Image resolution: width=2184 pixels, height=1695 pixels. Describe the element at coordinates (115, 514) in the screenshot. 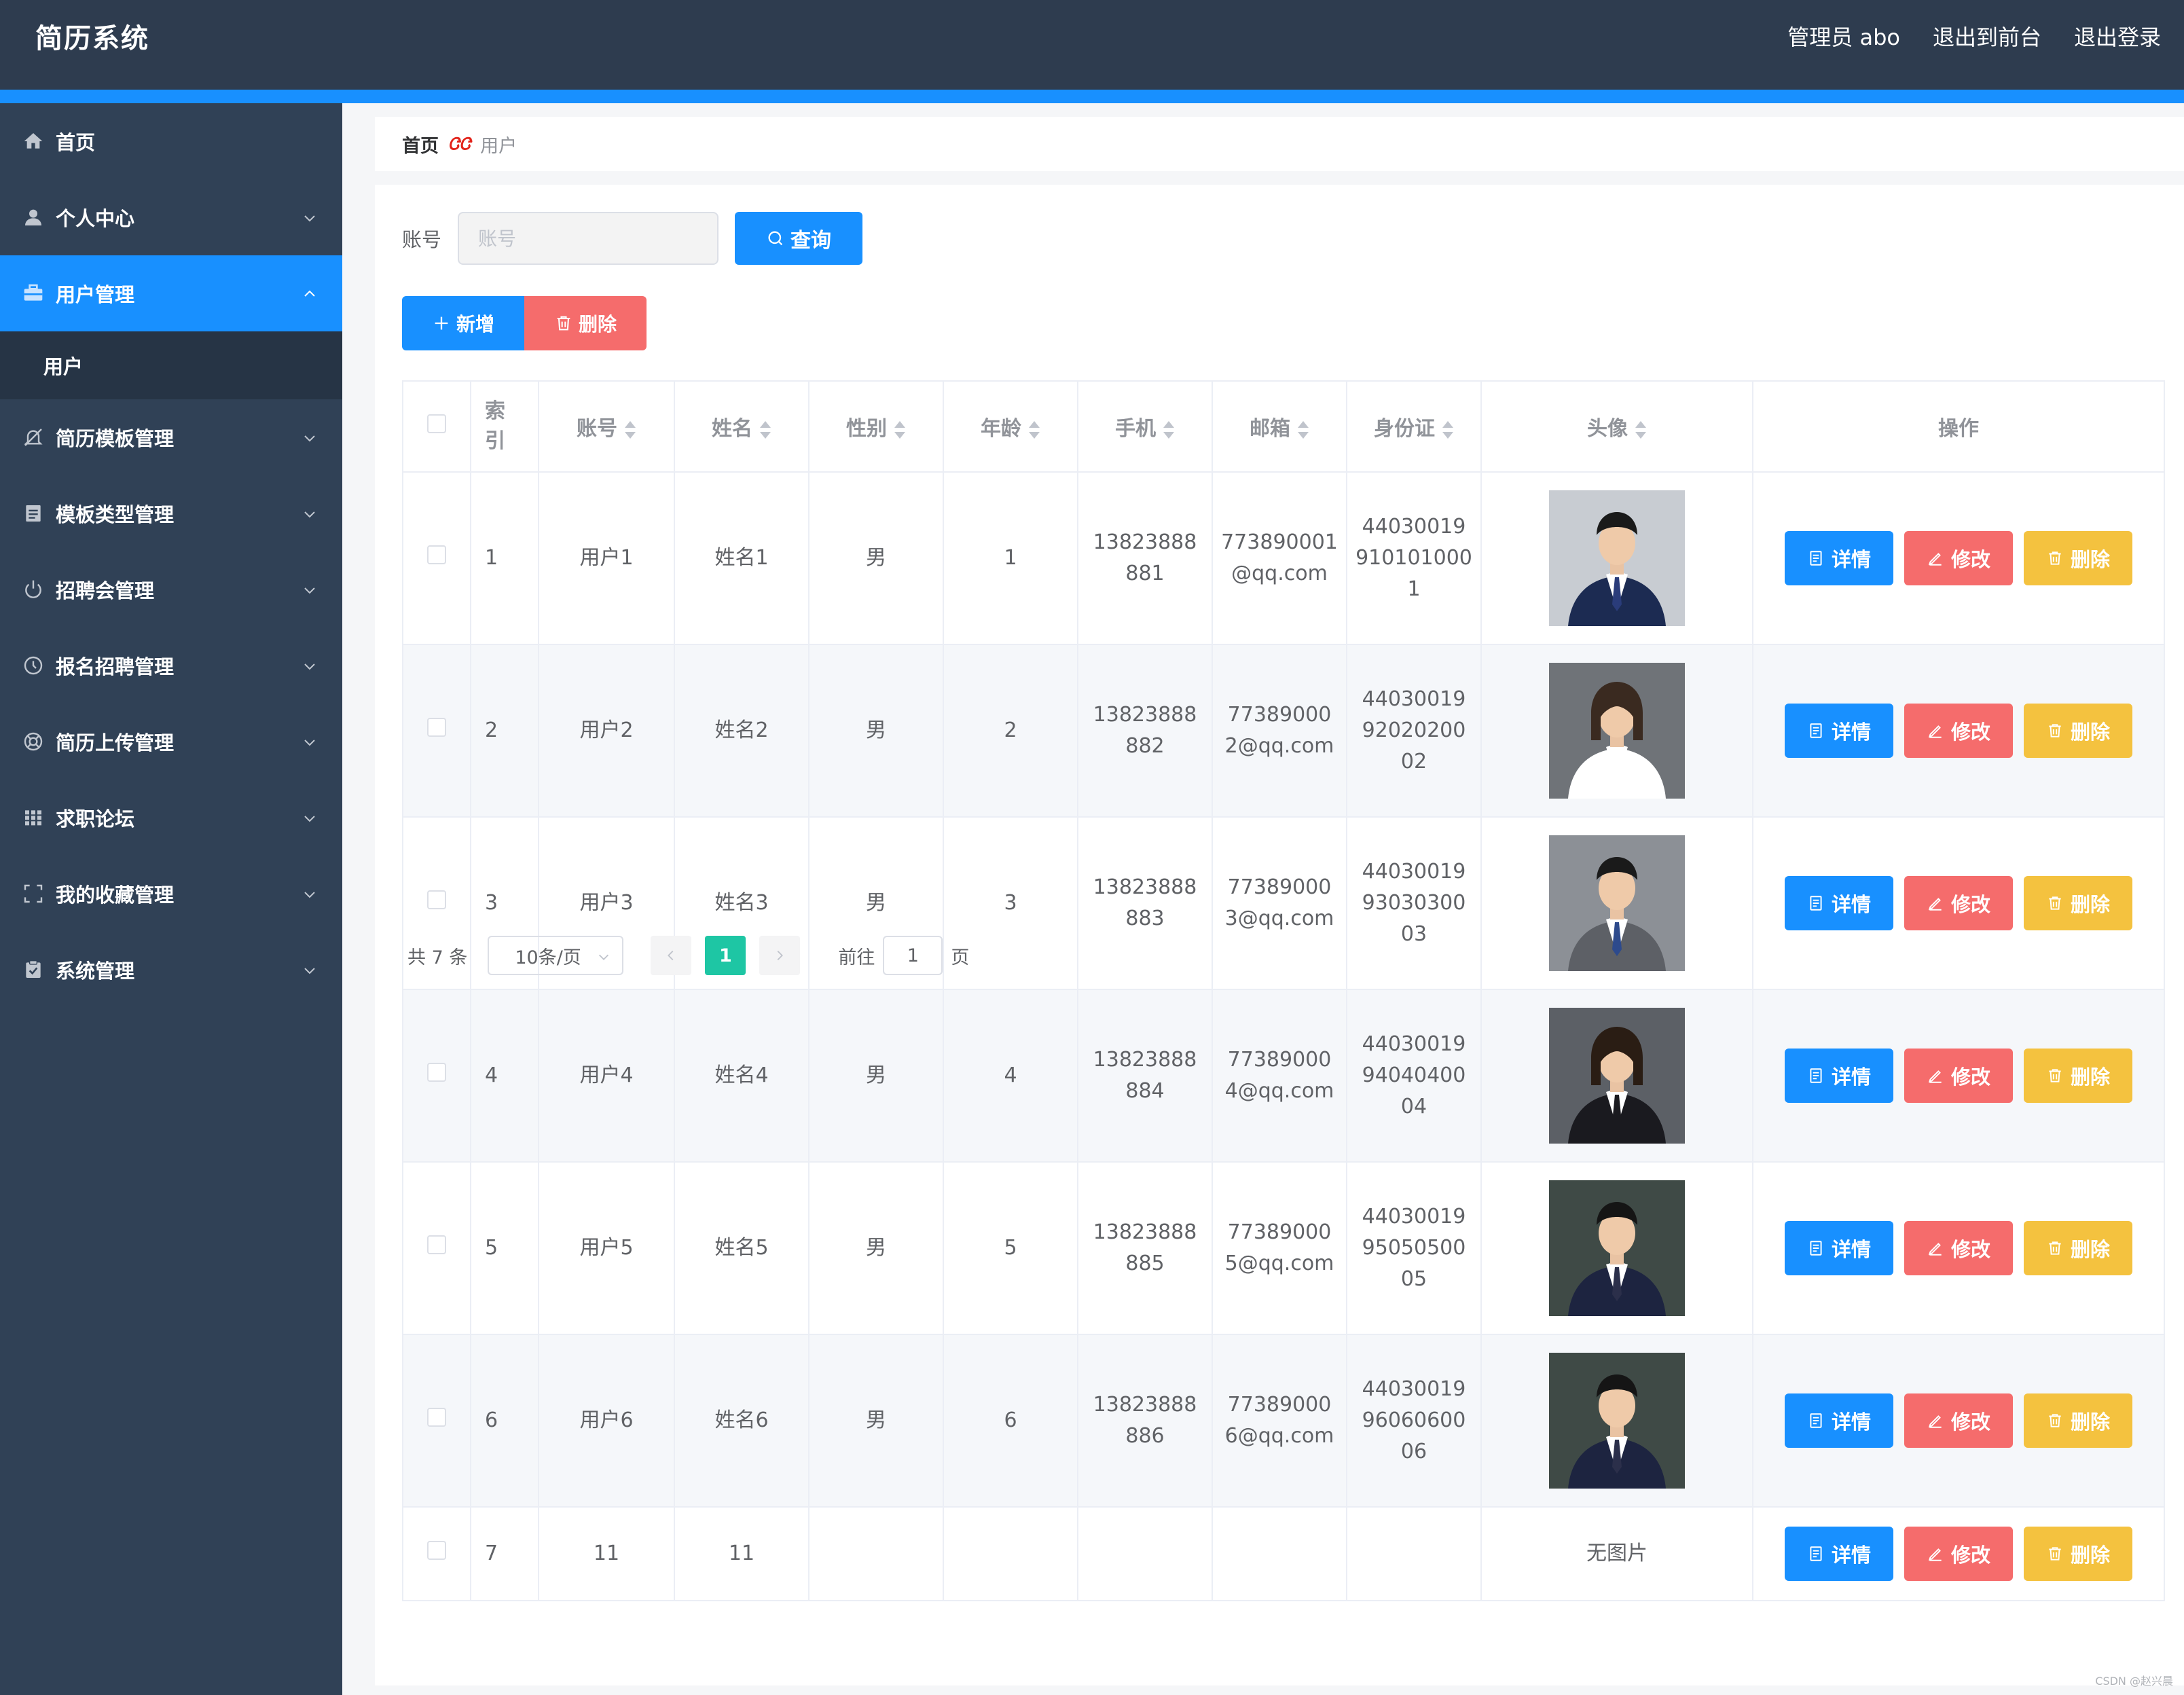

I see `sidebar-item-label: 模板类型管理` at that location.